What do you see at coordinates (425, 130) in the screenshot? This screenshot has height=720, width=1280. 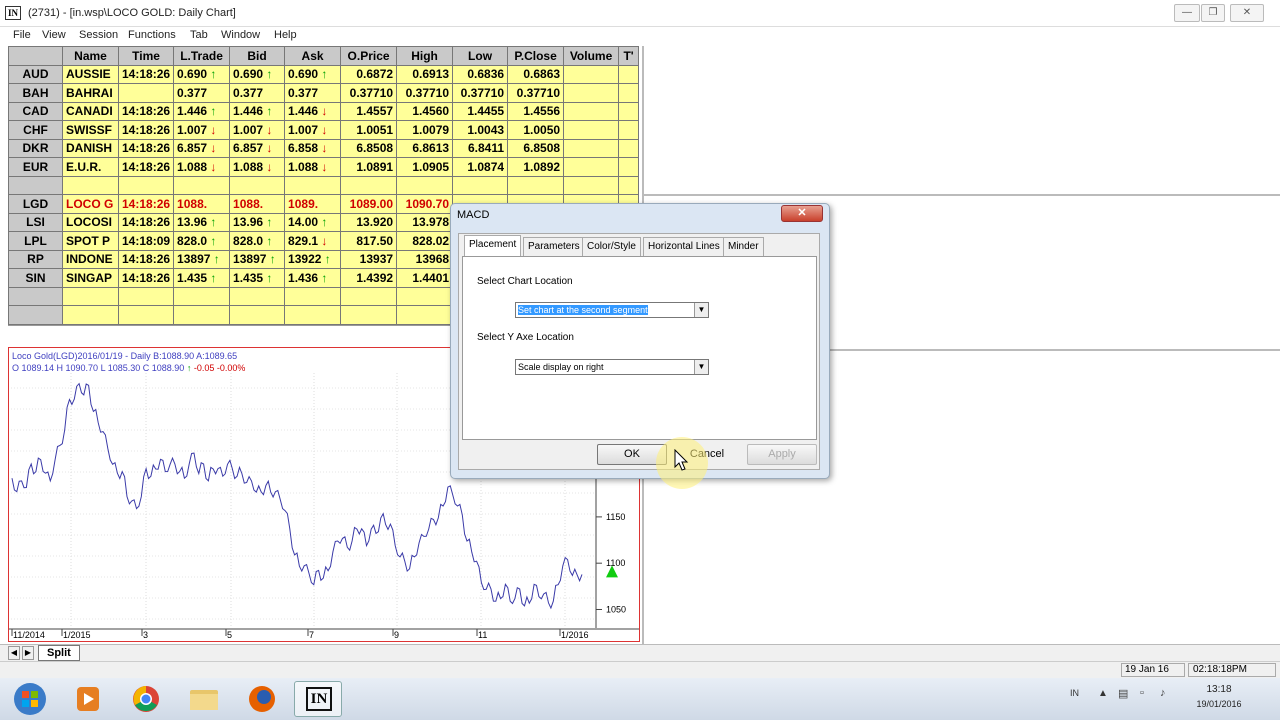 I see `cell-high: 1.0079` at bounding box center [425, 130].